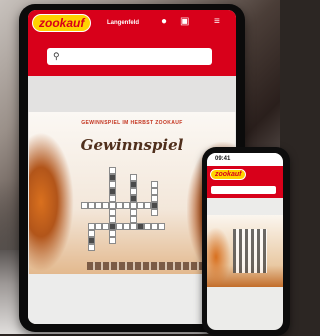 This screenshot has width=320, height=336. What do you see at coordinates (219, 257) in the screenshot?
I see `phone-autumn-leaves` at bounding box center [219, 257].